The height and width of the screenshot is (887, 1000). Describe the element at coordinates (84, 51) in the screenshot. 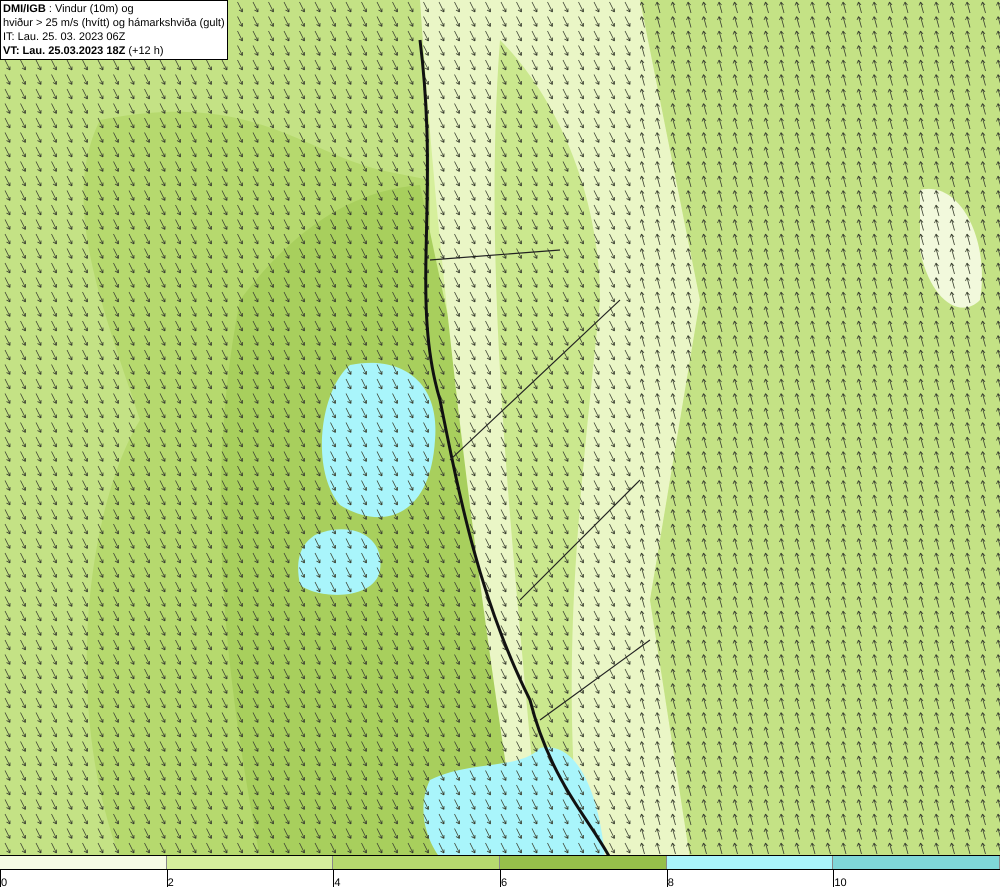

I see `title-line: VT: Lau. 25.03.2023 18Z (+12 h)` at that location.